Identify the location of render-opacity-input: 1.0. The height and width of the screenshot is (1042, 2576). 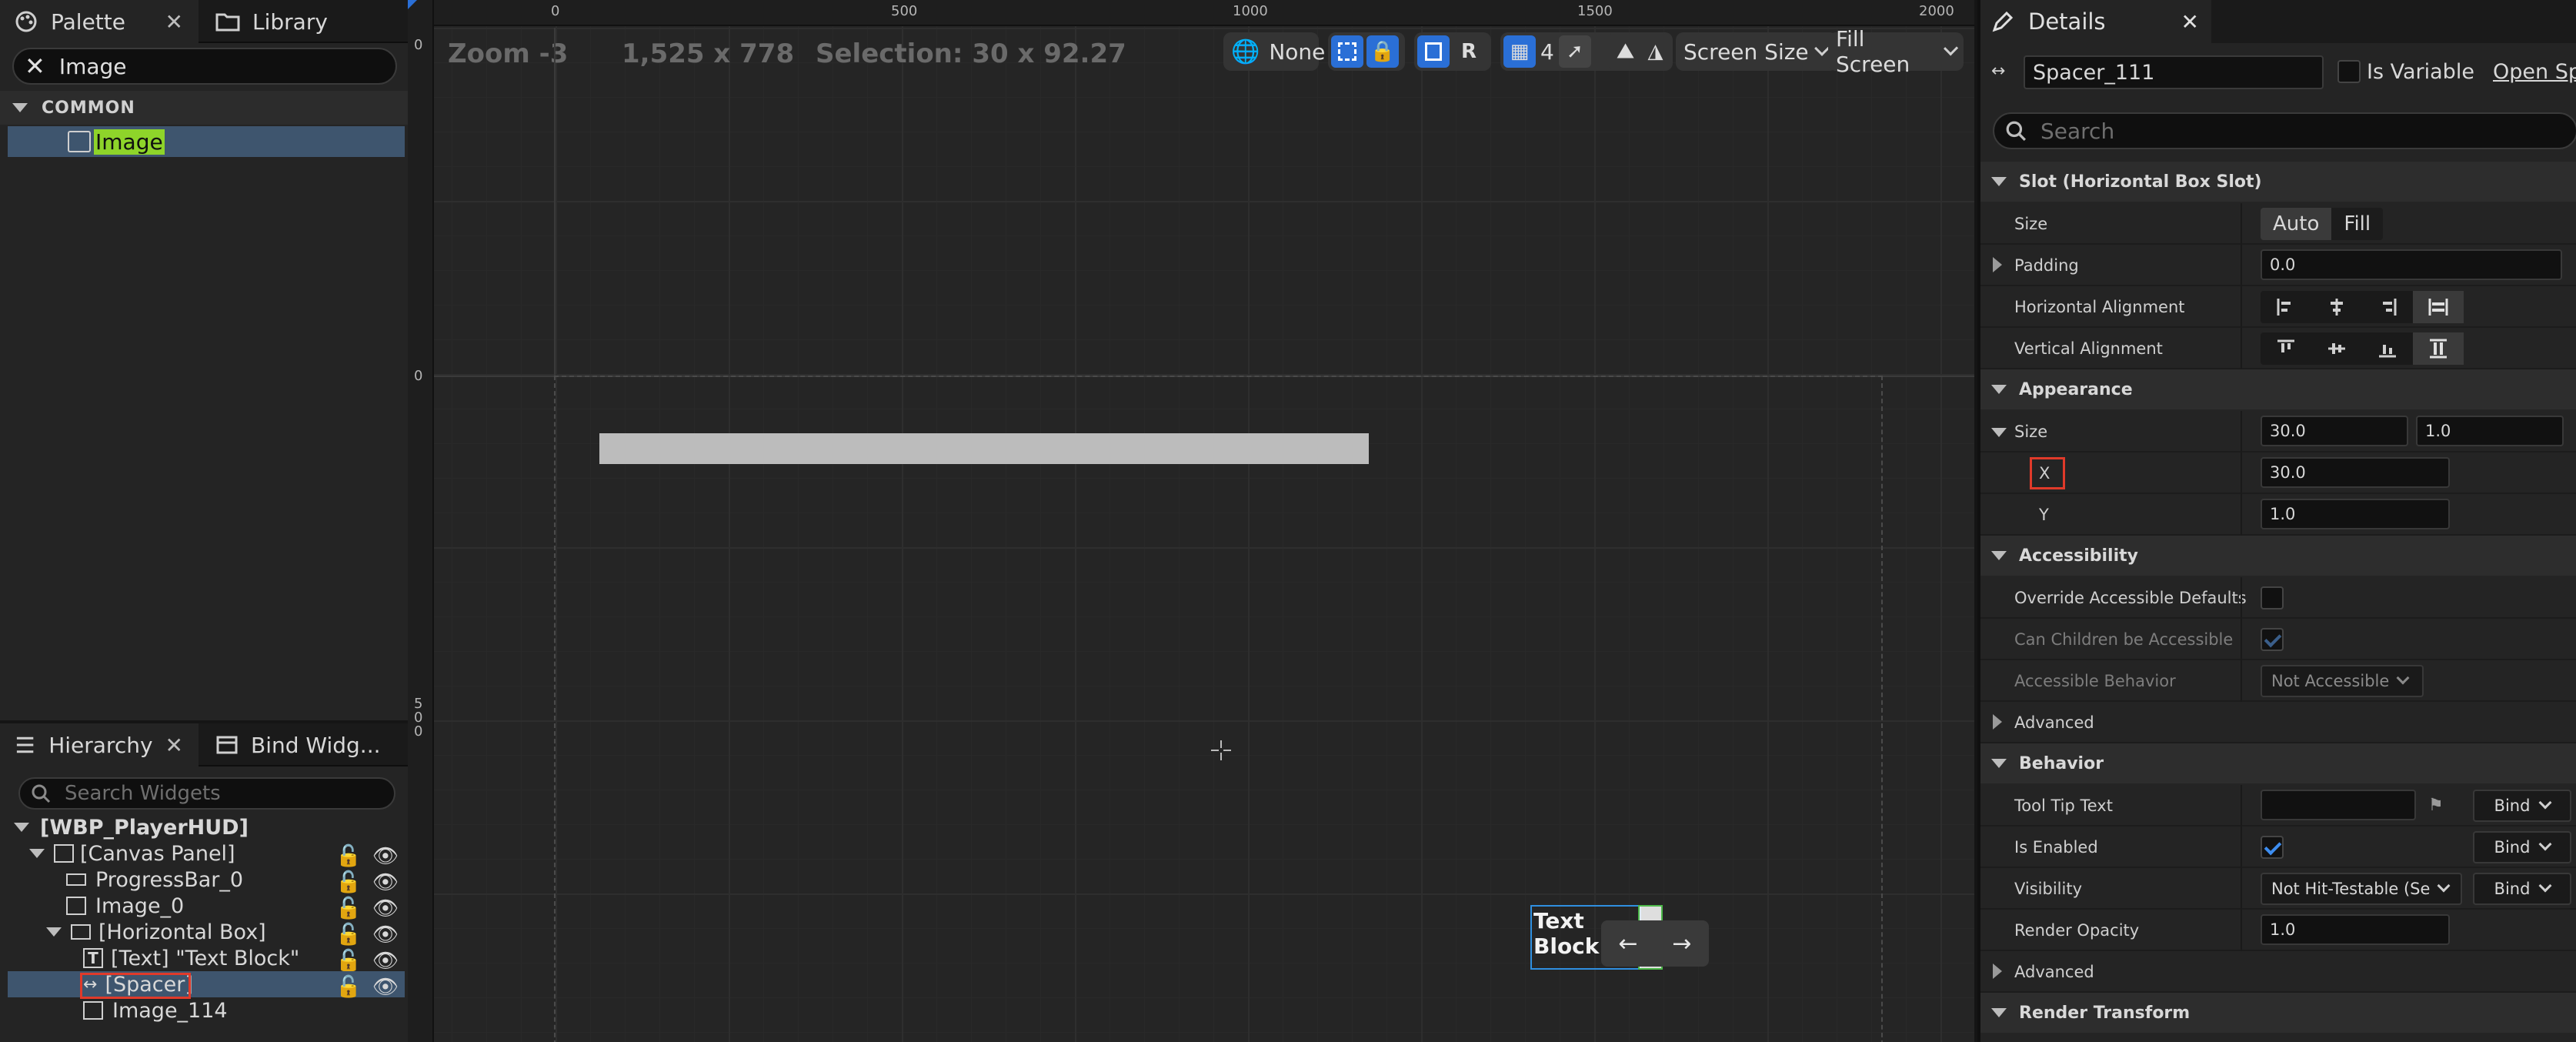
(2356, 929).